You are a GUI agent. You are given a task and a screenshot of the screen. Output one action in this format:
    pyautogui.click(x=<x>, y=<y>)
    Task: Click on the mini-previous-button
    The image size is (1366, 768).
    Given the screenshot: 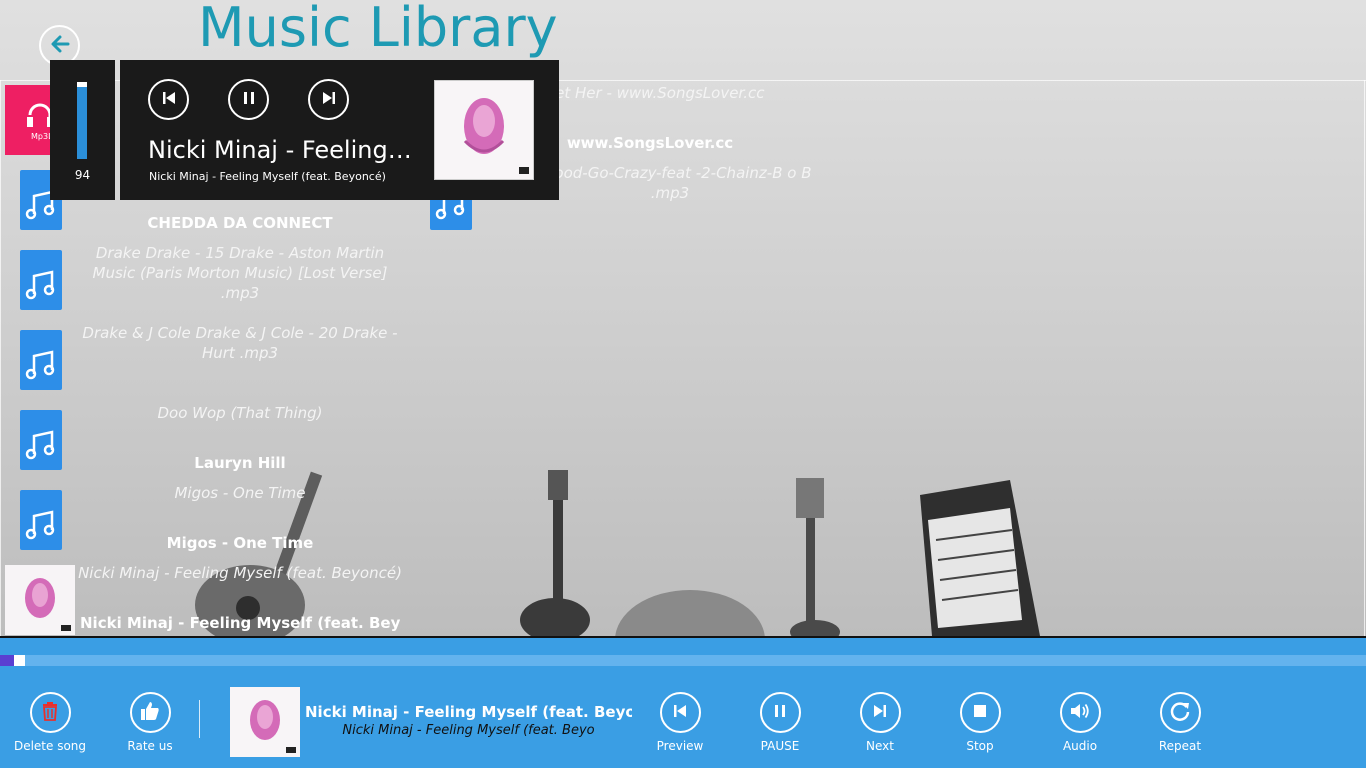 What is the action you would take?
    pyautogui.click(x=168, y=99)
    